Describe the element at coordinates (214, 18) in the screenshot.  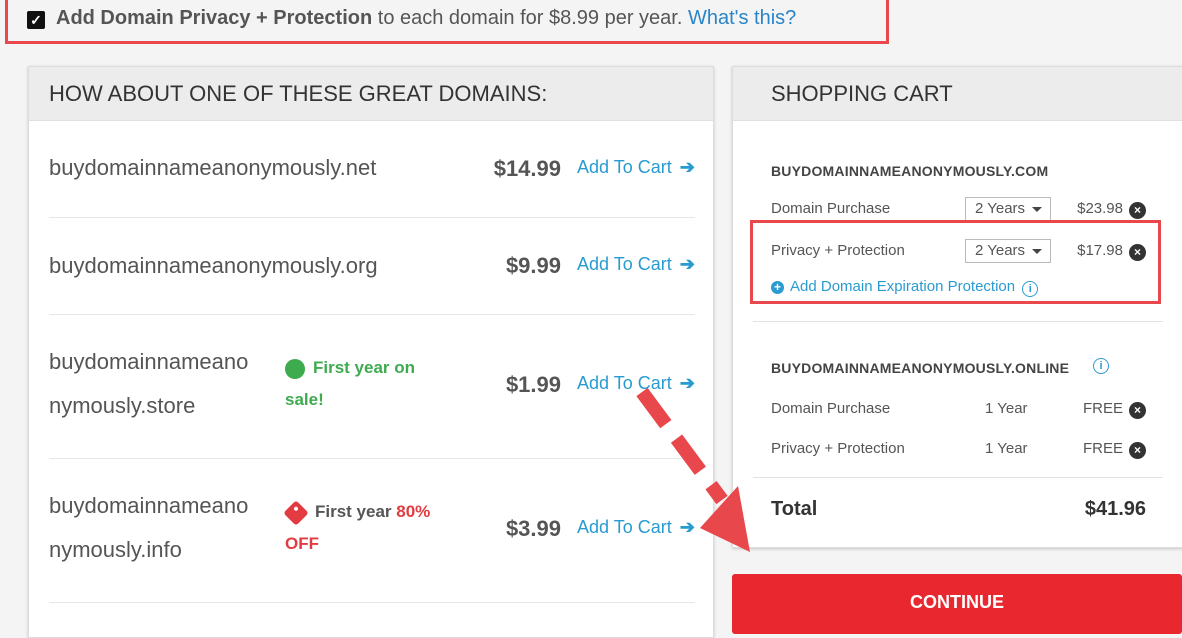
I see `privacy-option-title: Add Domain Privacy + Protection` at that location.